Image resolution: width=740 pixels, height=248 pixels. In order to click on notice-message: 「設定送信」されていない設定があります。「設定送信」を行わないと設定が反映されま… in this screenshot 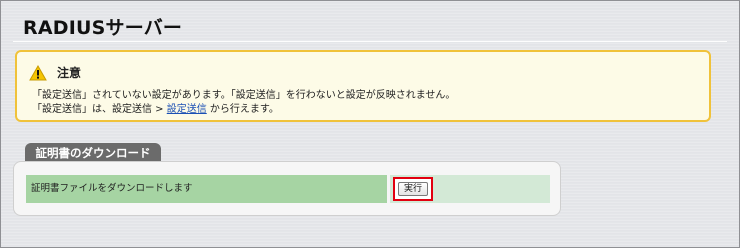, I will do `click(244, 95)`.